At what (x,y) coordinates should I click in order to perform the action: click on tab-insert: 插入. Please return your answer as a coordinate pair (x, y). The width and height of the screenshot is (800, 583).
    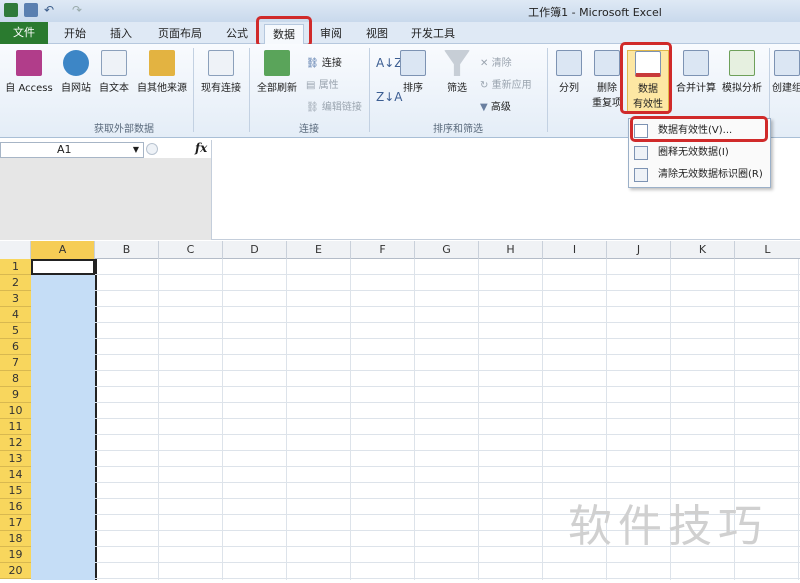
    Looking at the image, I should click on (121, 34).